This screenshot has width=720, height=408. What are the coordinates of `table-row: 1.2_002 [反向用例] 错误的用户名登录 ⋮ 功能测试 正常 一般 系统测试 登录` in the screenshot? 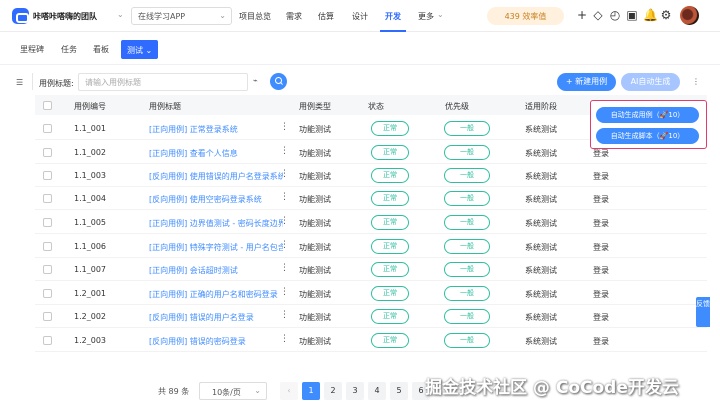 It's located at (371, 316).